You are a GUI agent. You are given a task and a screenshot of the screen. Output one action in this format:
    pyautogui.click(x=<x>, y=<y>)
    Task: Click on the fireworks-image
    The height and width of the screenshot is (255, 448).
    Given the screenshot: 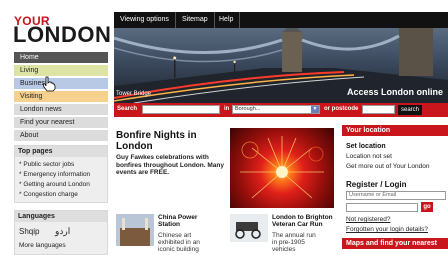 What is the action you would take?
    pyautogui.click(x=282, y=168)
    